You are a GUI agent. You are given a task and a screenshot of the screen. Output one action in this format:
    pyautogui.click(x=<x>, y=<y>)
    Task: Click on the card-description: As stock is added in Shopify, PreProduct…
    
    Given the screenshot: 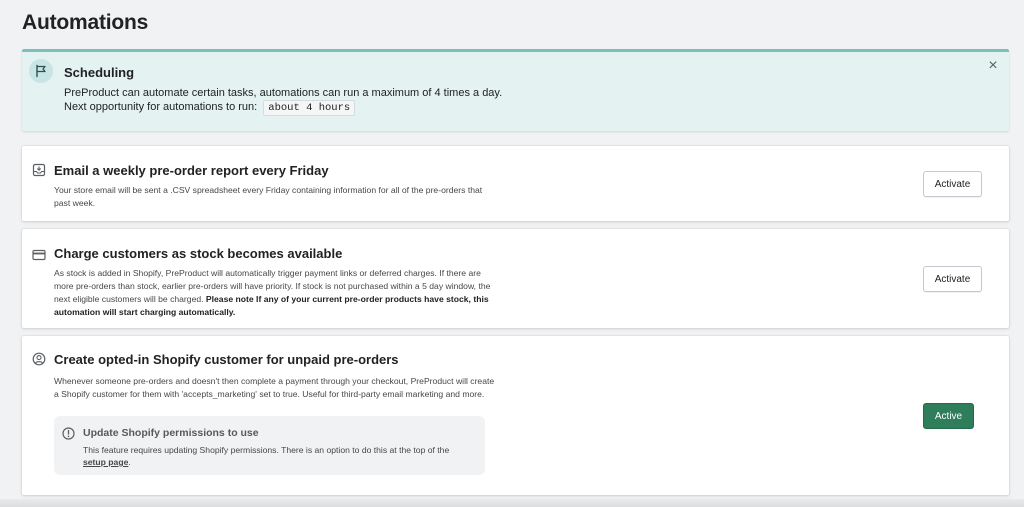 What is the action you would take?
    pyautogui.click(x=277, y=293)
    